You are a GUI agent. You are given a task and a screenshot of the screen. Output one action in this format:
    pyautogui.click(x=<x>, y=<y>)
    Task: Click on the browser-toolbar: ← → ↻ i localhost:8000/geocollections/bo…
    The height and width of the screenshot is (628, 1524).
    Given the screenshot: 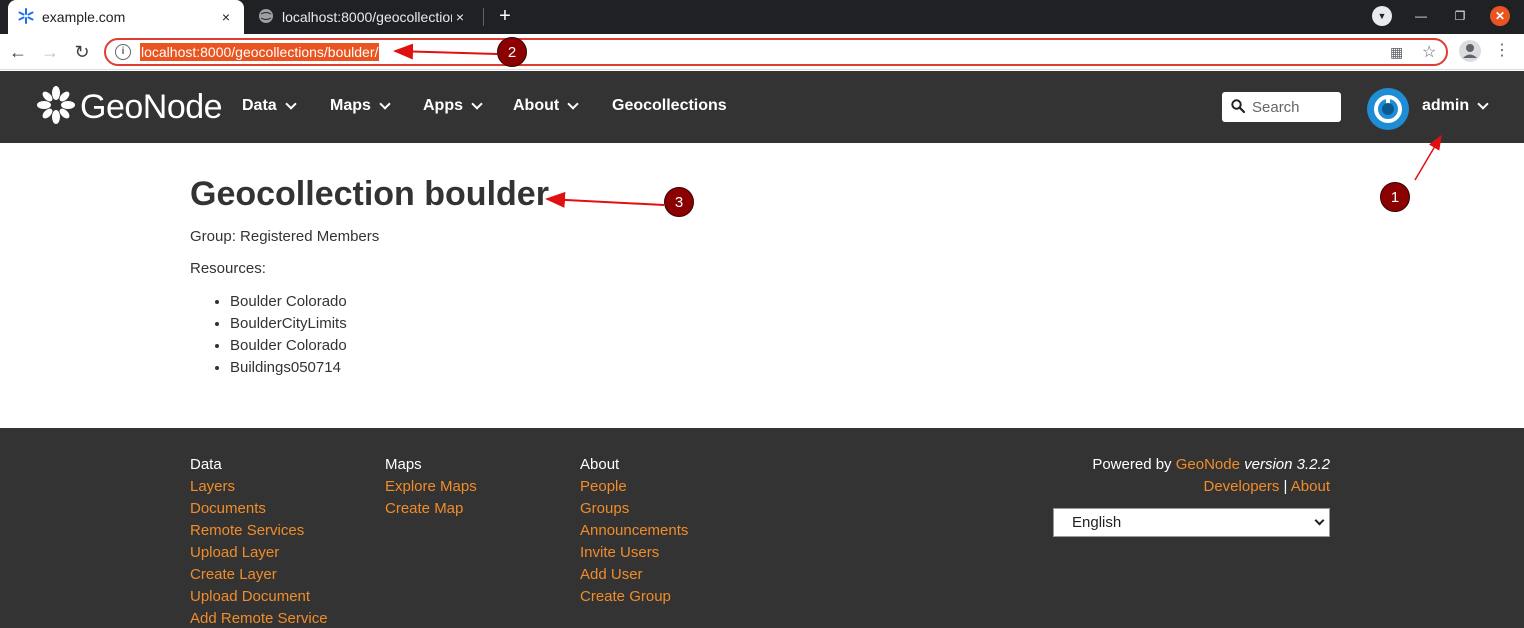 What is the action you would take?
    pyautogui.click(x=762, y=52)
    